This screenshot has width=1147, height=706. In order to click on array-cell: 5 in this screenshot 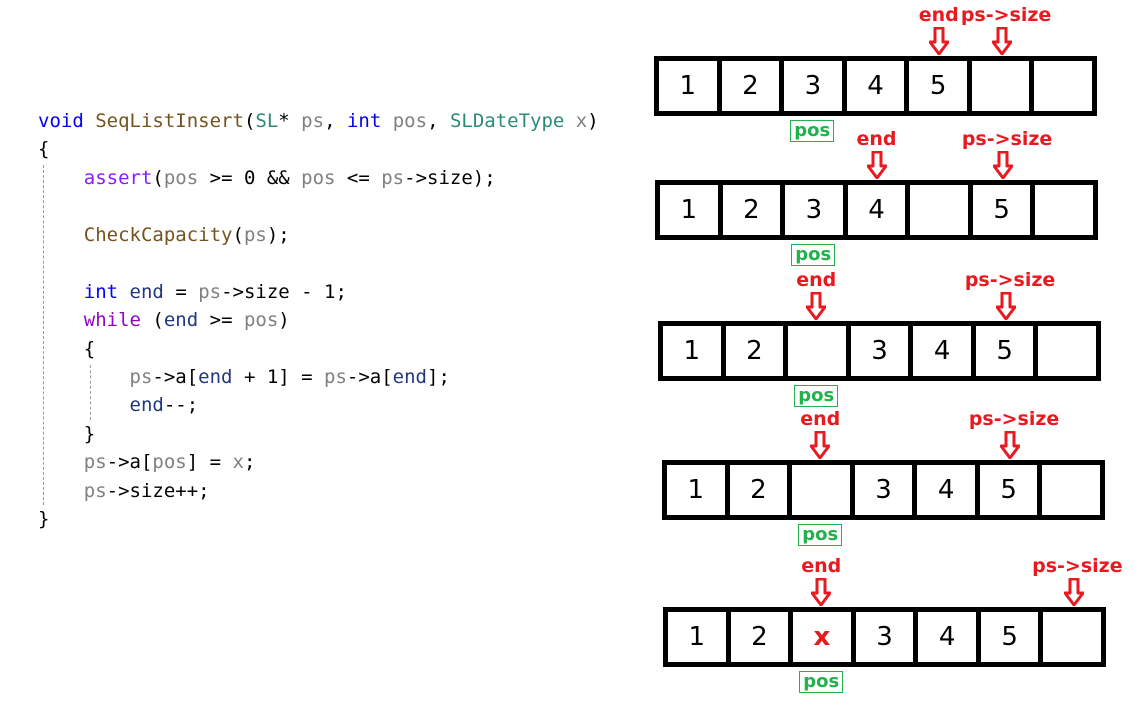, I will do `click(940, 86)`.